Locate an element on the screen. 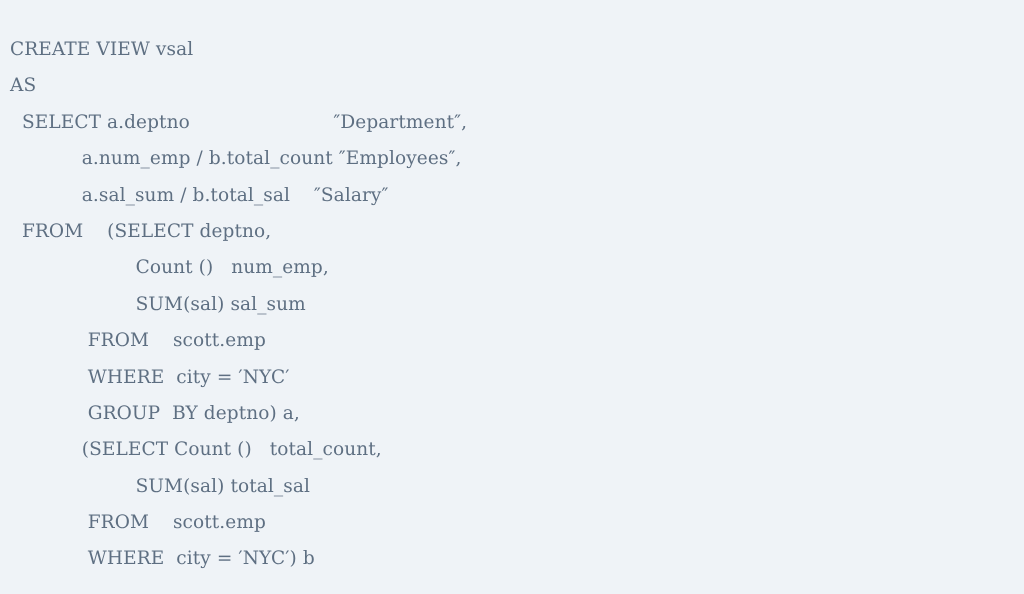  code-line: WHERE city = ′NYC′) b is located at coordinates (162, 559).